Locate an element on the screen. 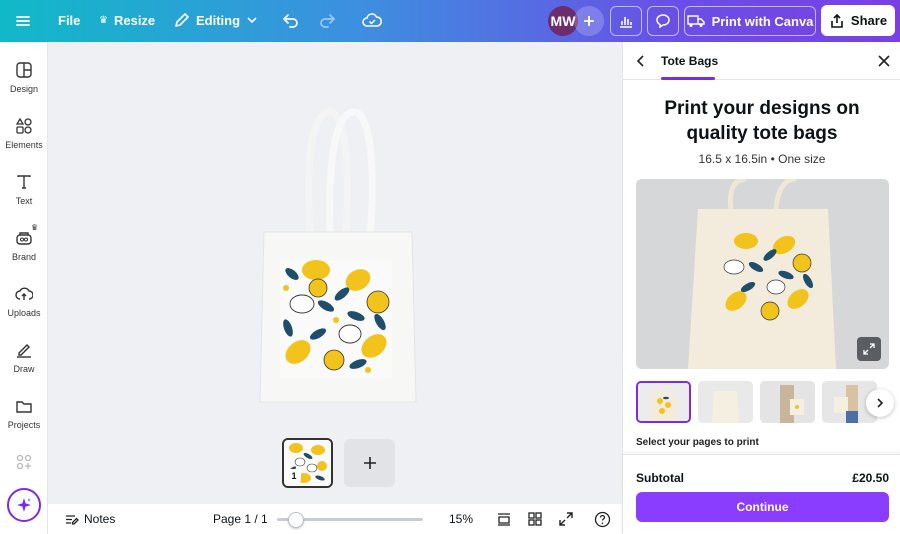  tote-plain-thumbnail is located at coordinates (725, 402).